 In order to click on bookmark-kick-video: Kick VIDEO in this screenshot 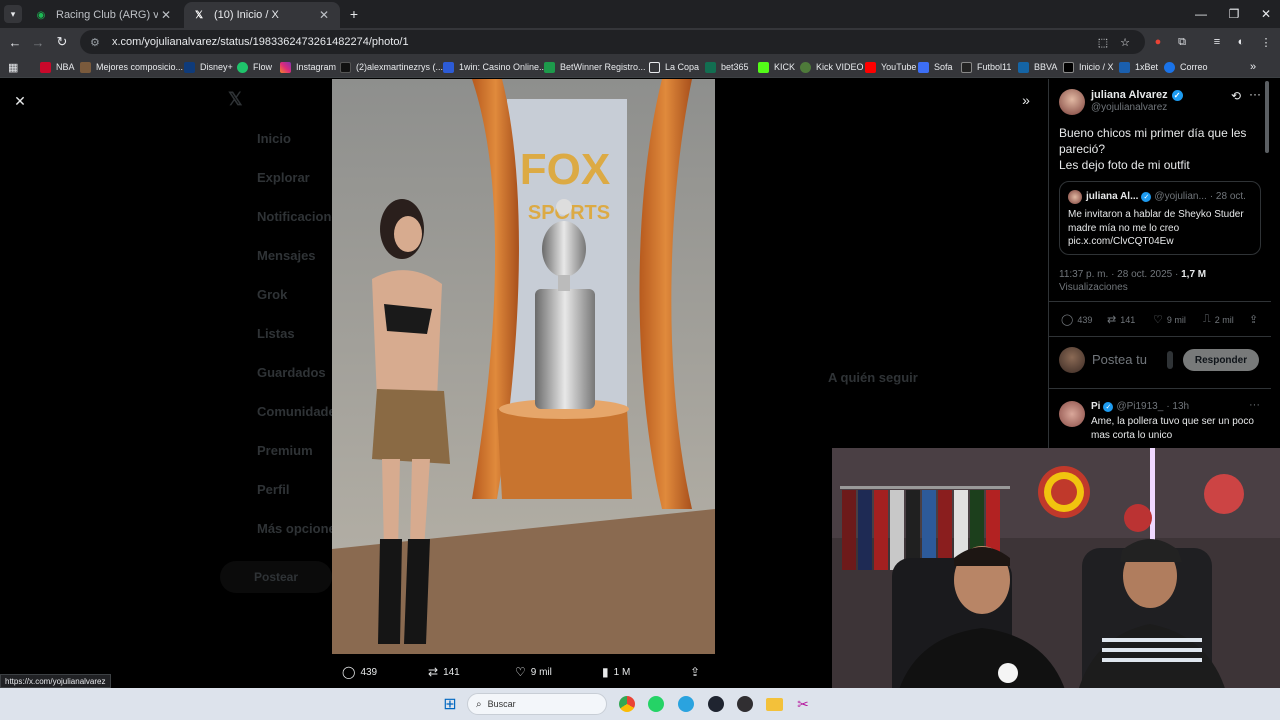, I will do `click(832, 67)`.